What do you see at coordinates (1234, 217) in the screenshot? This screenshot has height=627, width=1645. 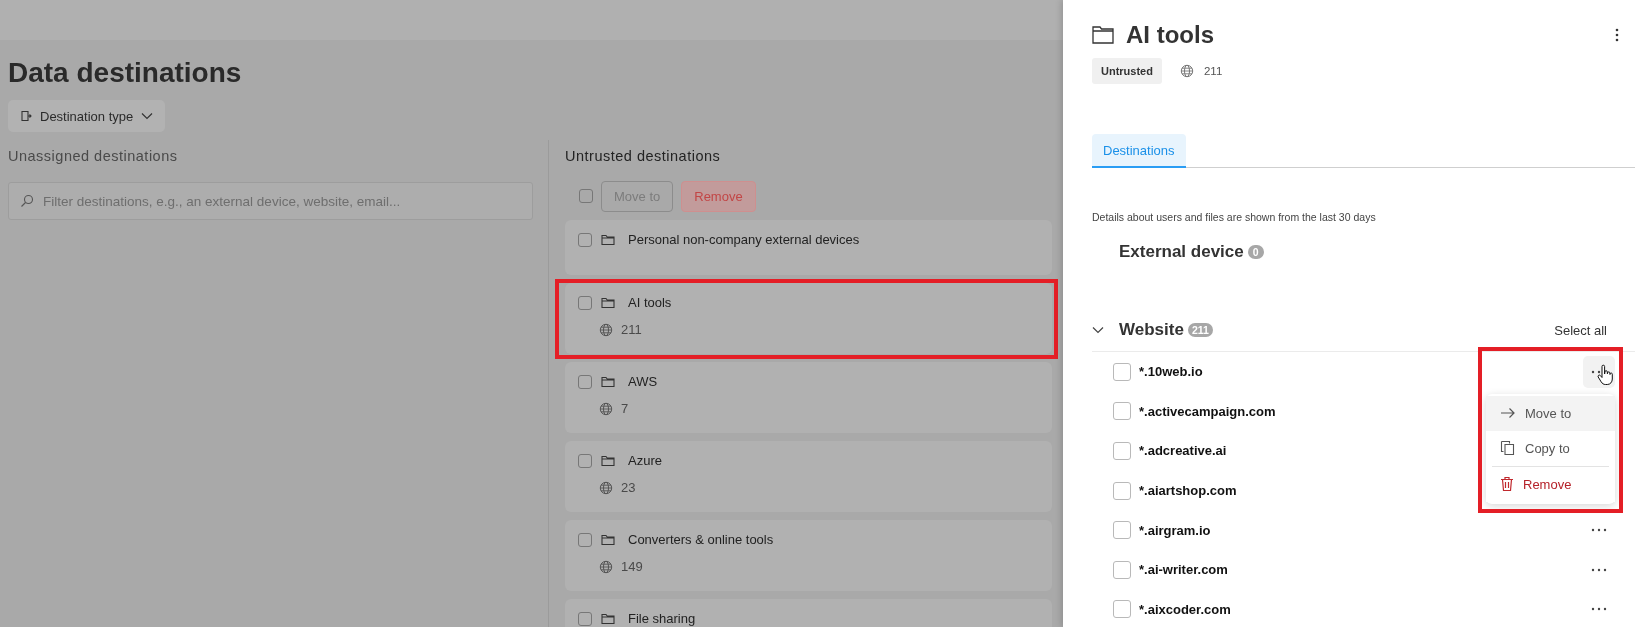 I see `info-note: Details about users and files are shown from the last 30 days` at bounding box center [1234, 217].